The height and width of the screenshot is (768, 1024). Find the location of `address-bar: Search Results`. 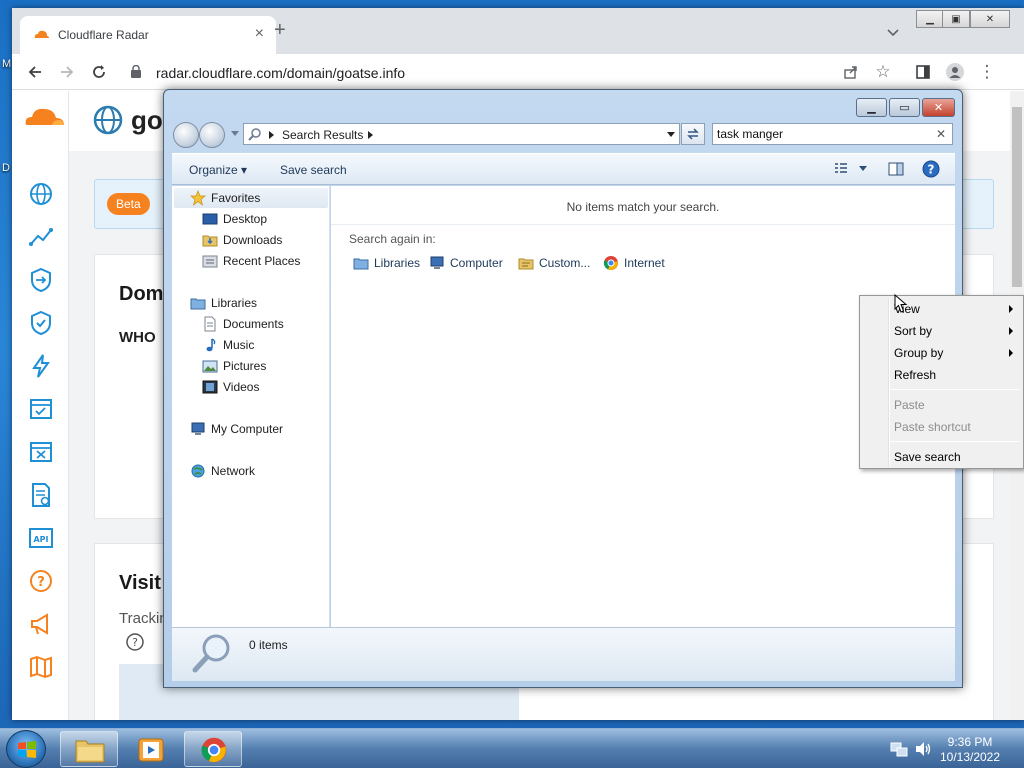

address-bar: Search Results is located at coordinates (461, 134).